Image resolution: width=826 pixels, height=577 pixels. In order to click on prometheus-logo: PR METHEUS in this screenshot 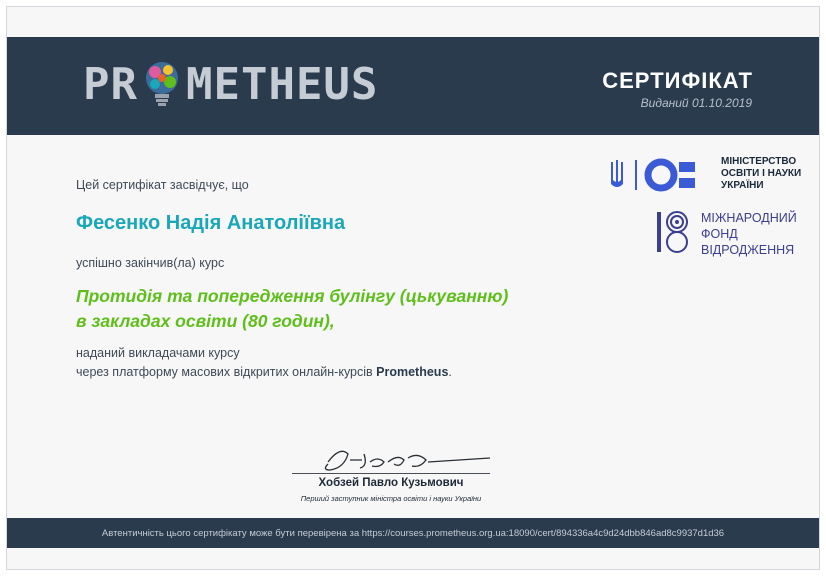, I will do `click(230, 84)`.